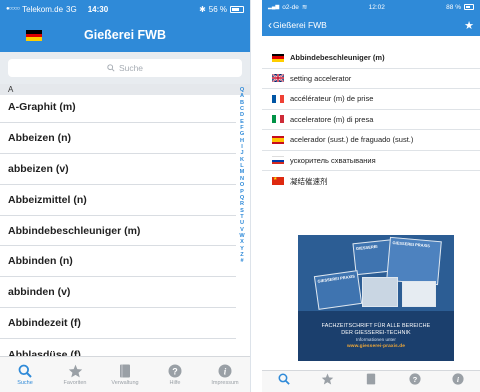  Describe the element at coordinates (118, 107) in the screenshot. I see `list-item: A-Graphit (m)` at that location.